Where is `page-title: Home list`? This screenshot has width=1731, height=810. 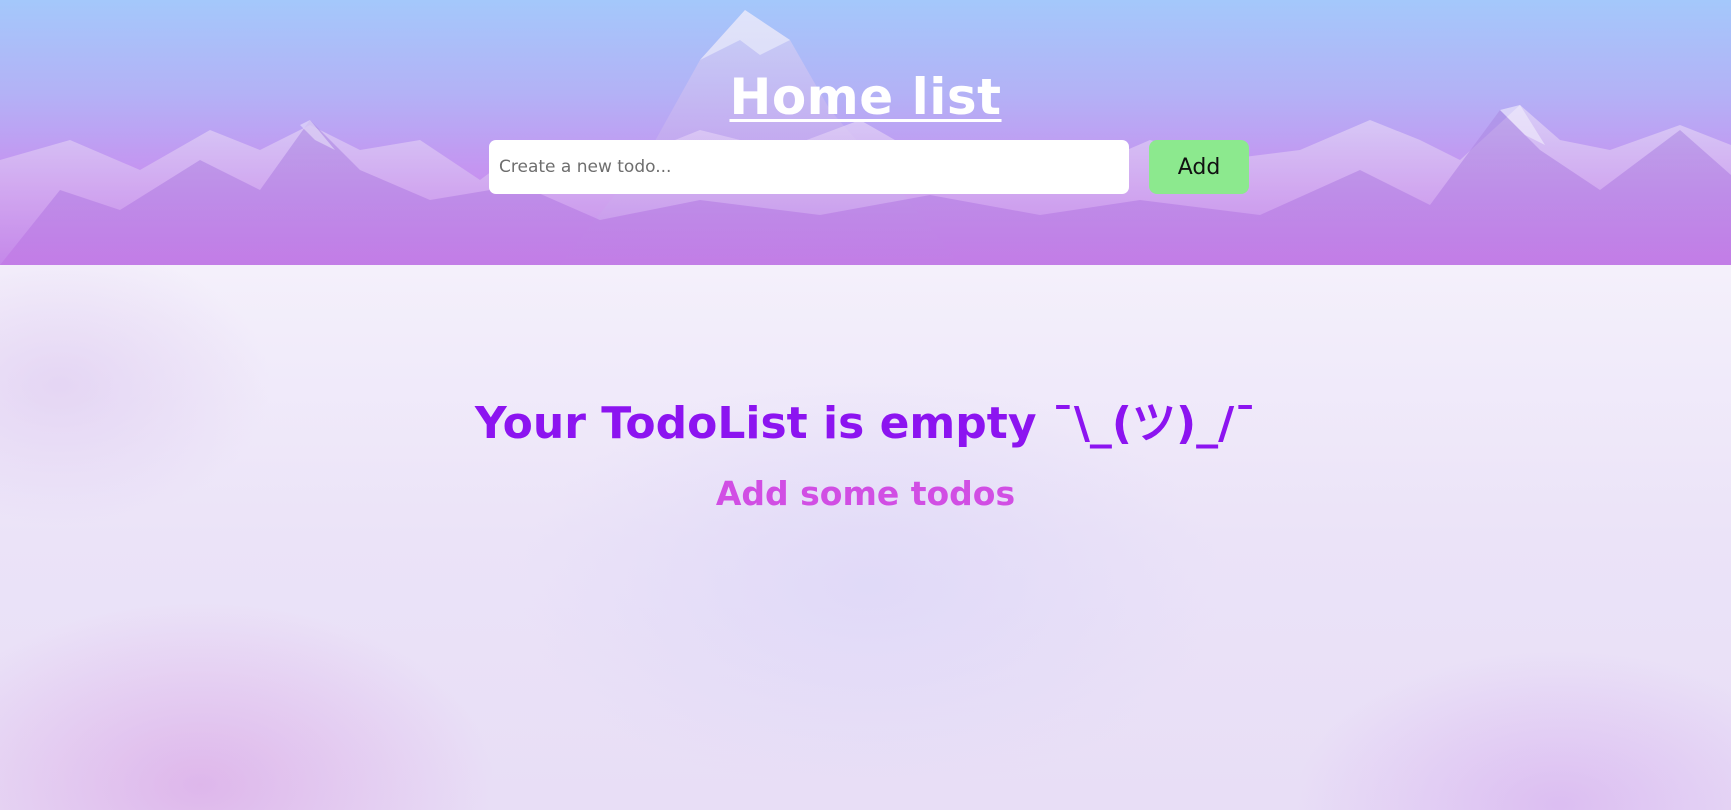
page-title: Home list is located at coordinates (865, 96).